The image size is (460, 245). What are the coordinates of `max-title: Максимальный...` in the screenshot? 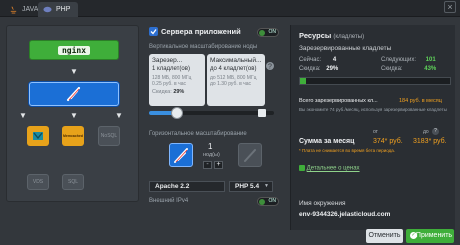 It's located at (236, 60).